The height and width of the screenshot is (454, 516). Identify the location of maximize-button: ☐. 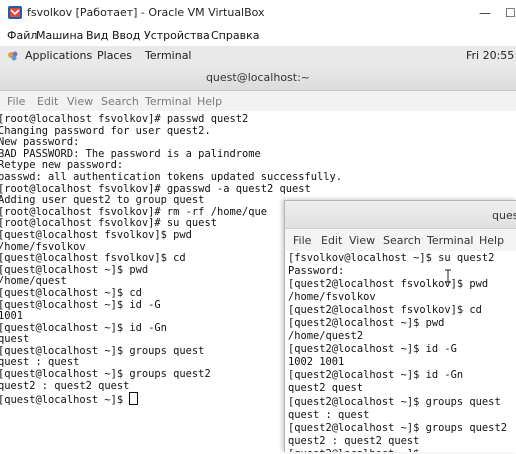
(510, 13).